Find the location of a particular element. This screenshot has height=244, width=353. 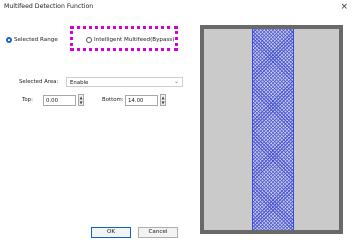

bottom-value: 14.00 is located at coordinates (136, 101).